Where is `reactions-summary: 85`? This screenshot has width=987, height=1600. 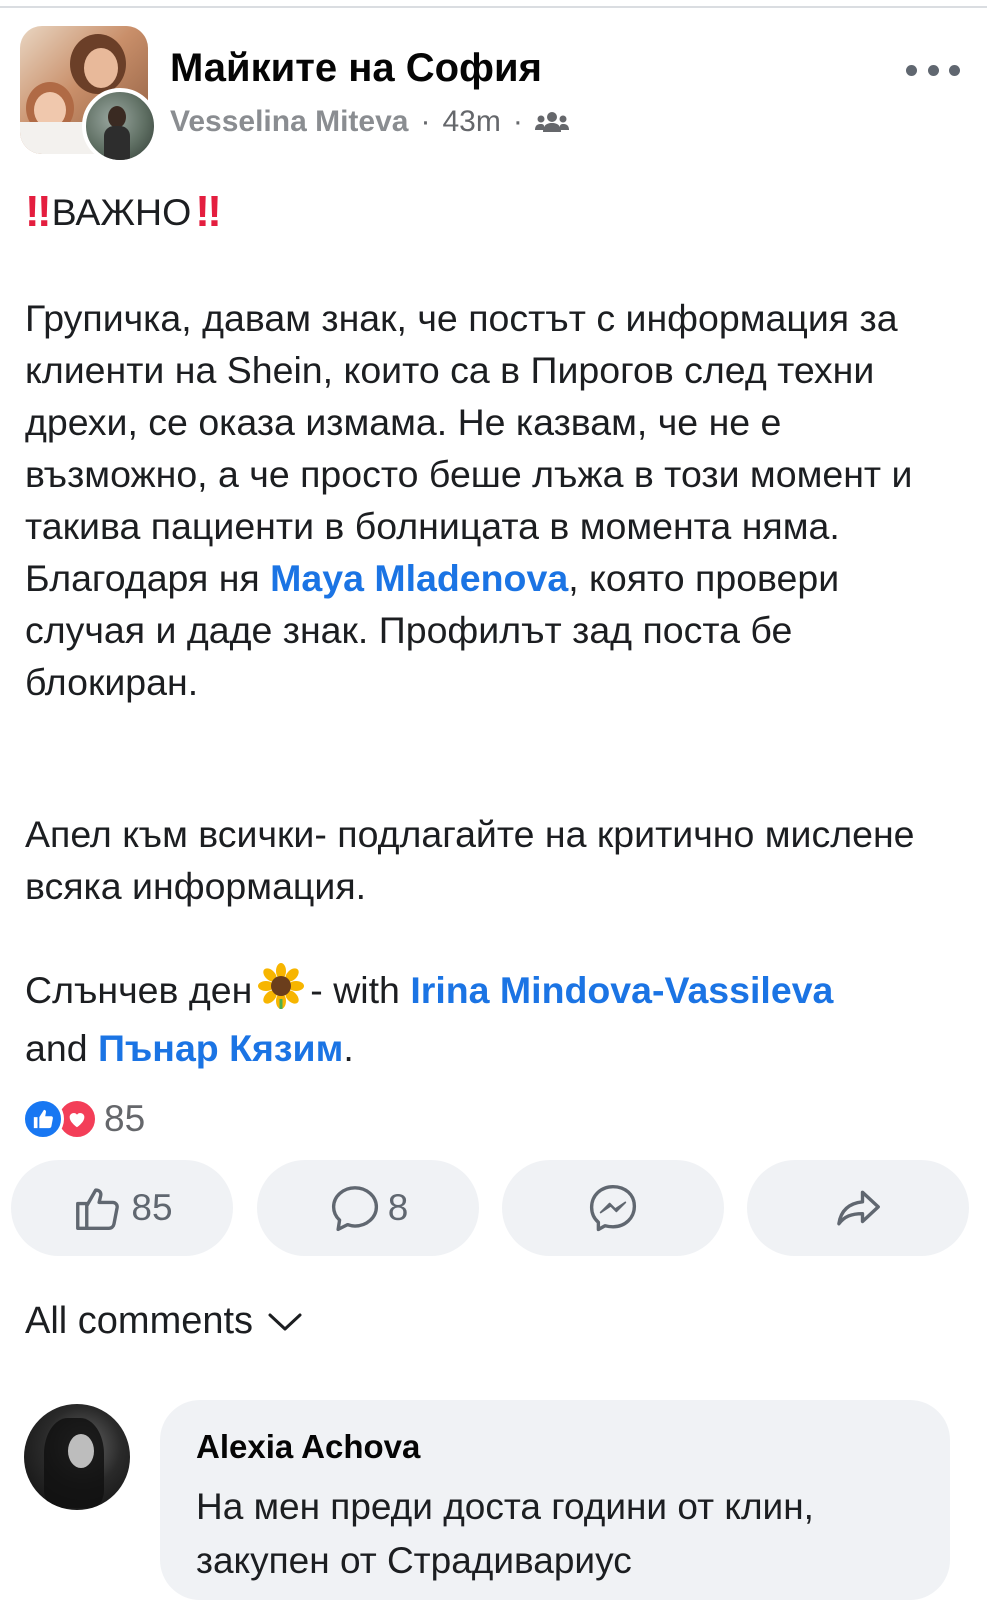 reactions-summary: 85 is located at coordinates (83, 1119).